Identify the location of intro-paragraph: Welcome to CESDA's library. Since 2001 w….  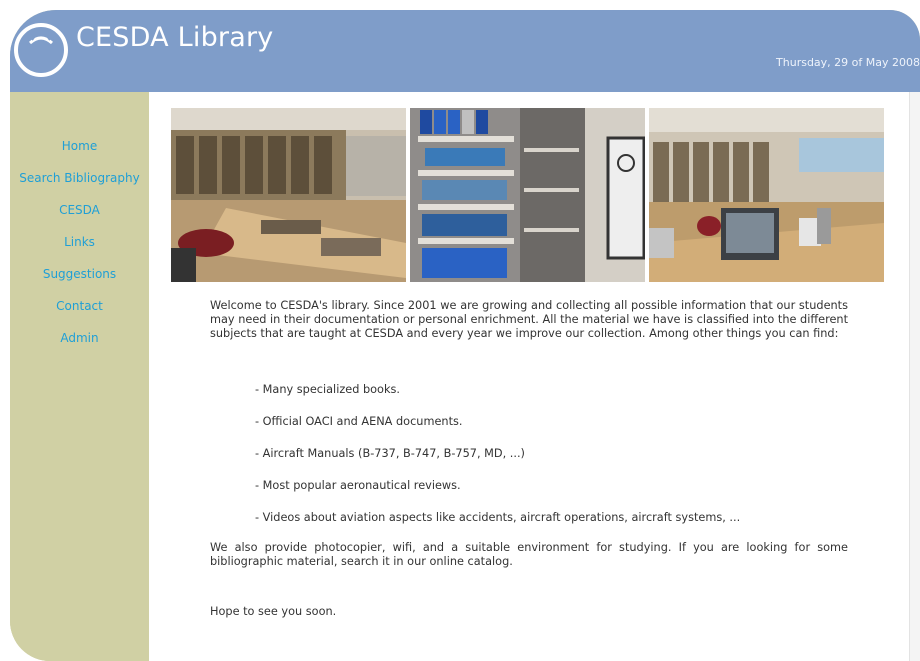
(529, 319).